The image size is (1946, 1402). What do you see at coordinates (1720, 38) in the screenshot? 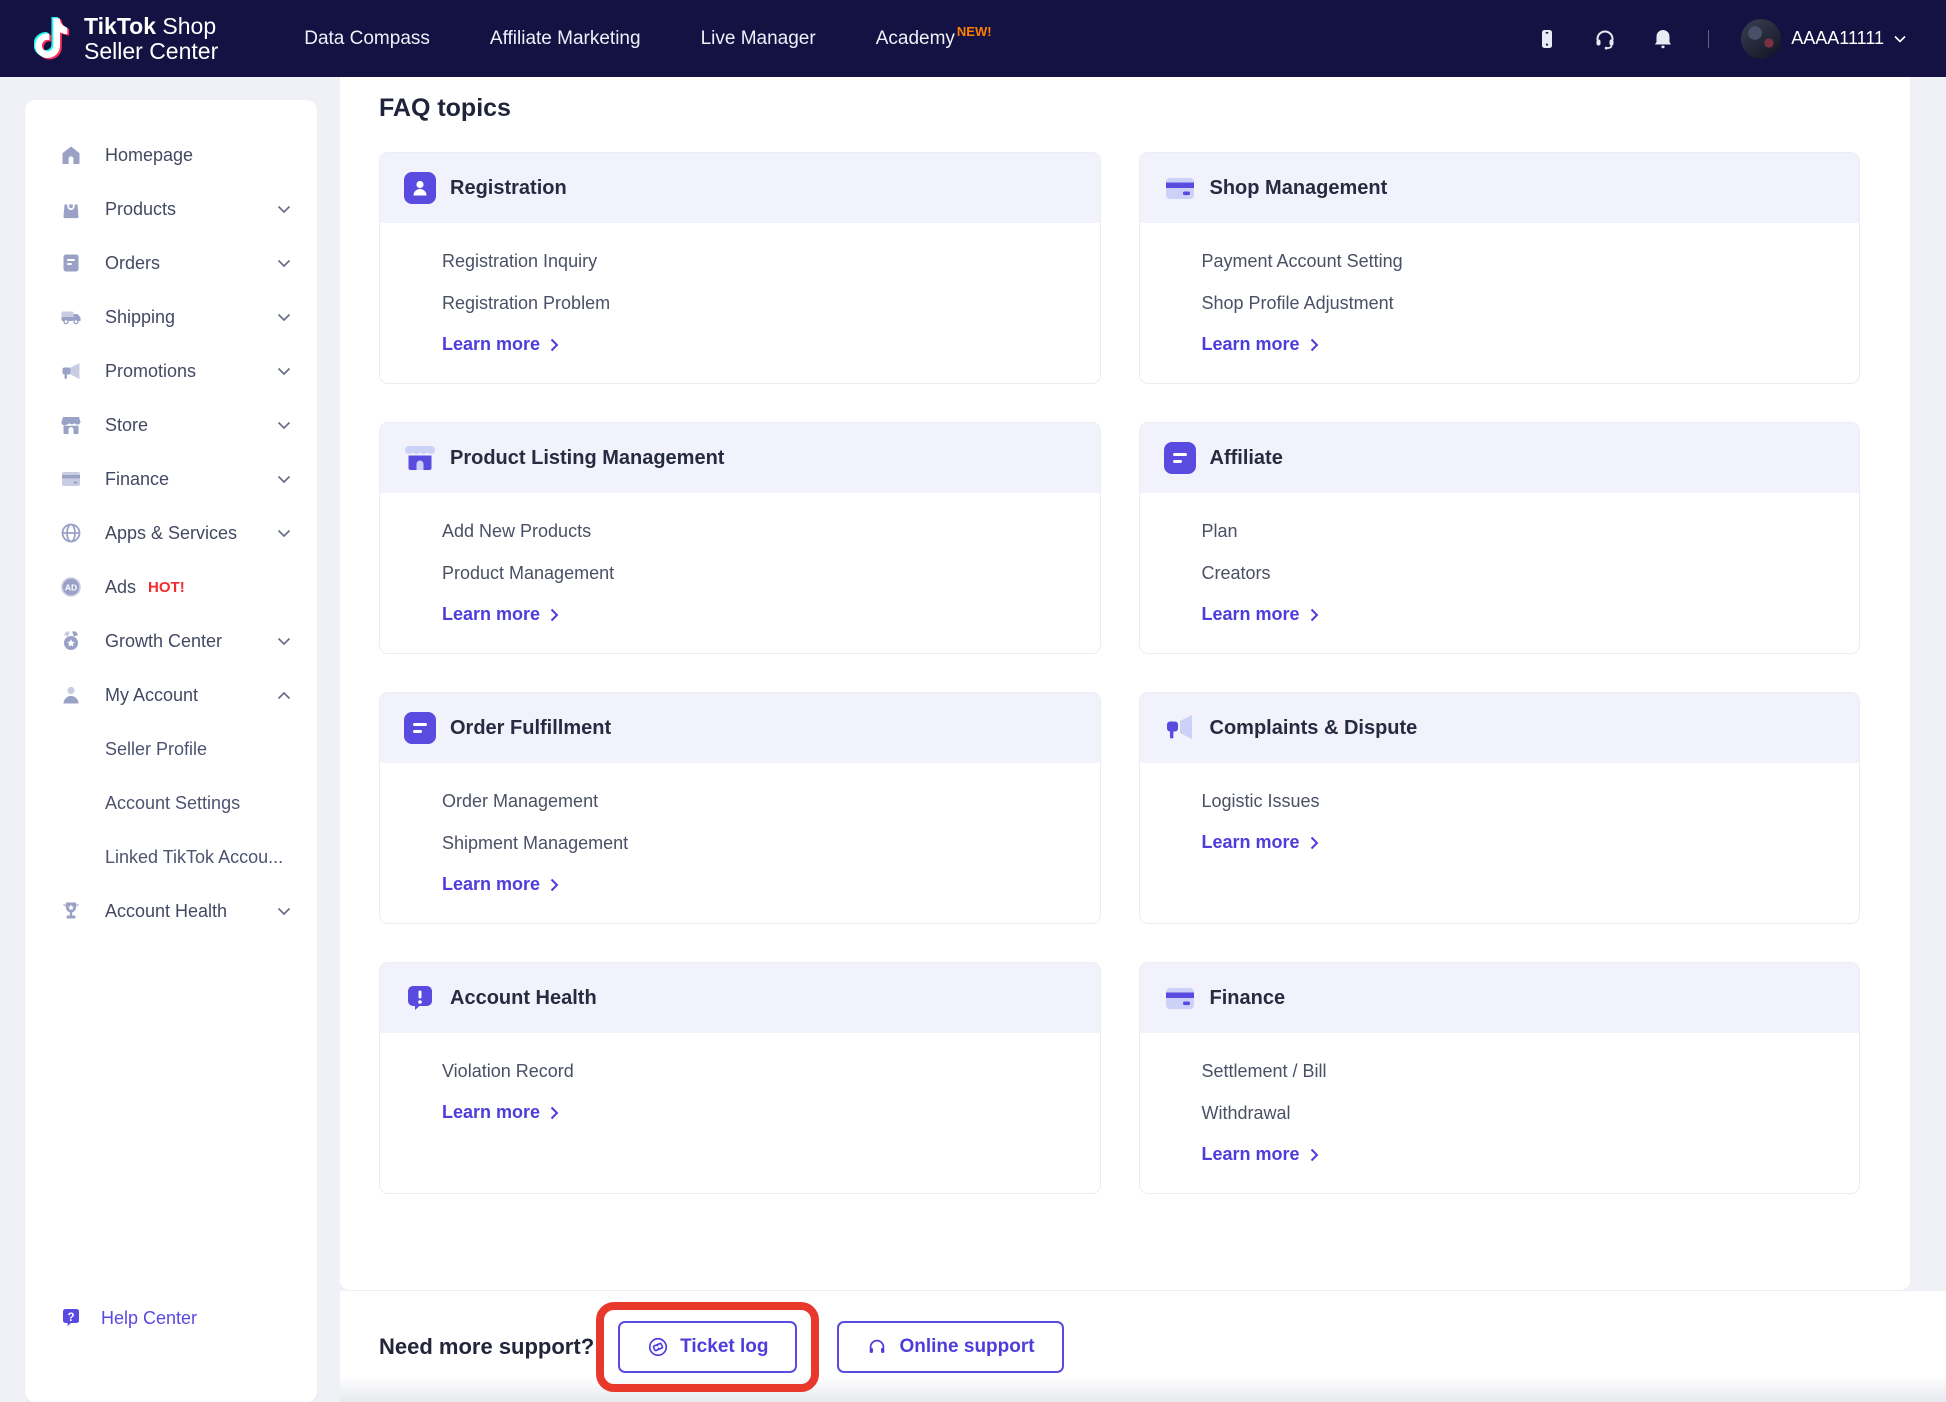
I see `nav-right-cluster: AAAA11111` at bounding box center [1720, 38].